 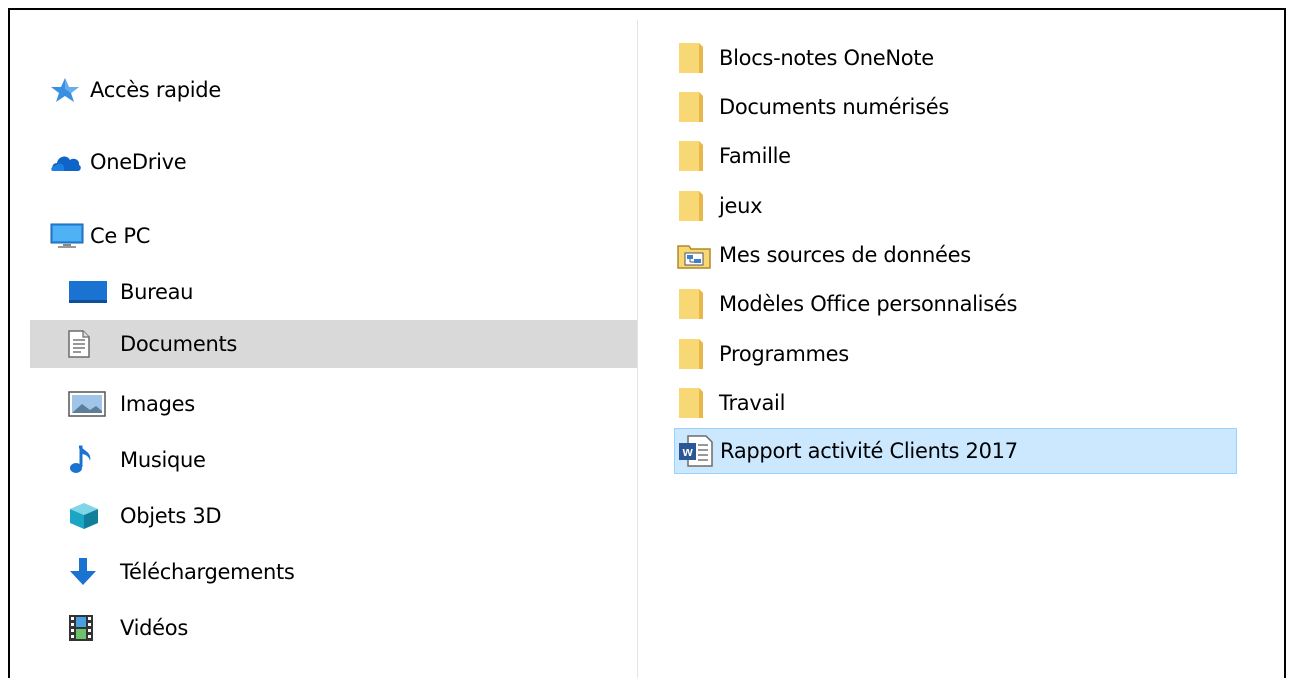 I want to click on nav-item-ce-pc: Ce PC, so click(x=100, y=236).